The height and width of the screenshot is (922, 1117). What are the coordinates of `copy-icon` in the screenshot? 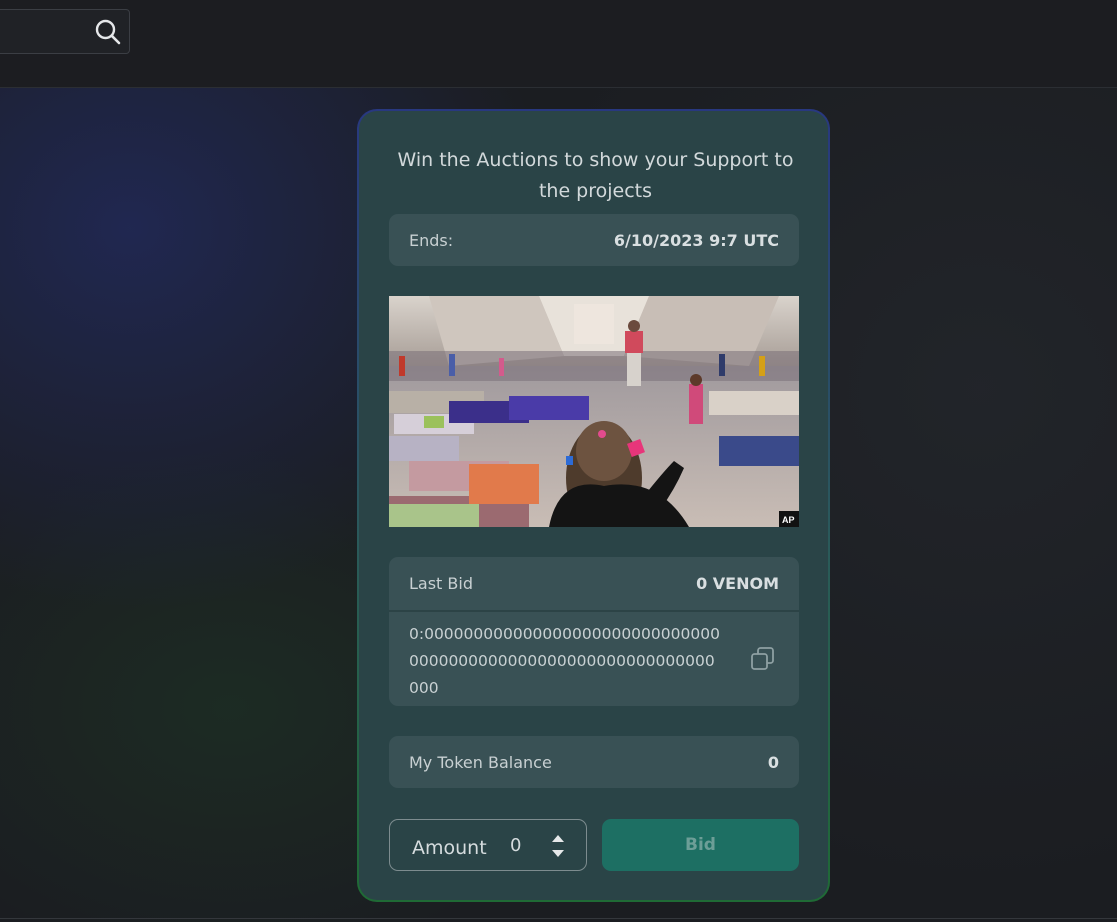 It's located at (762, 658).